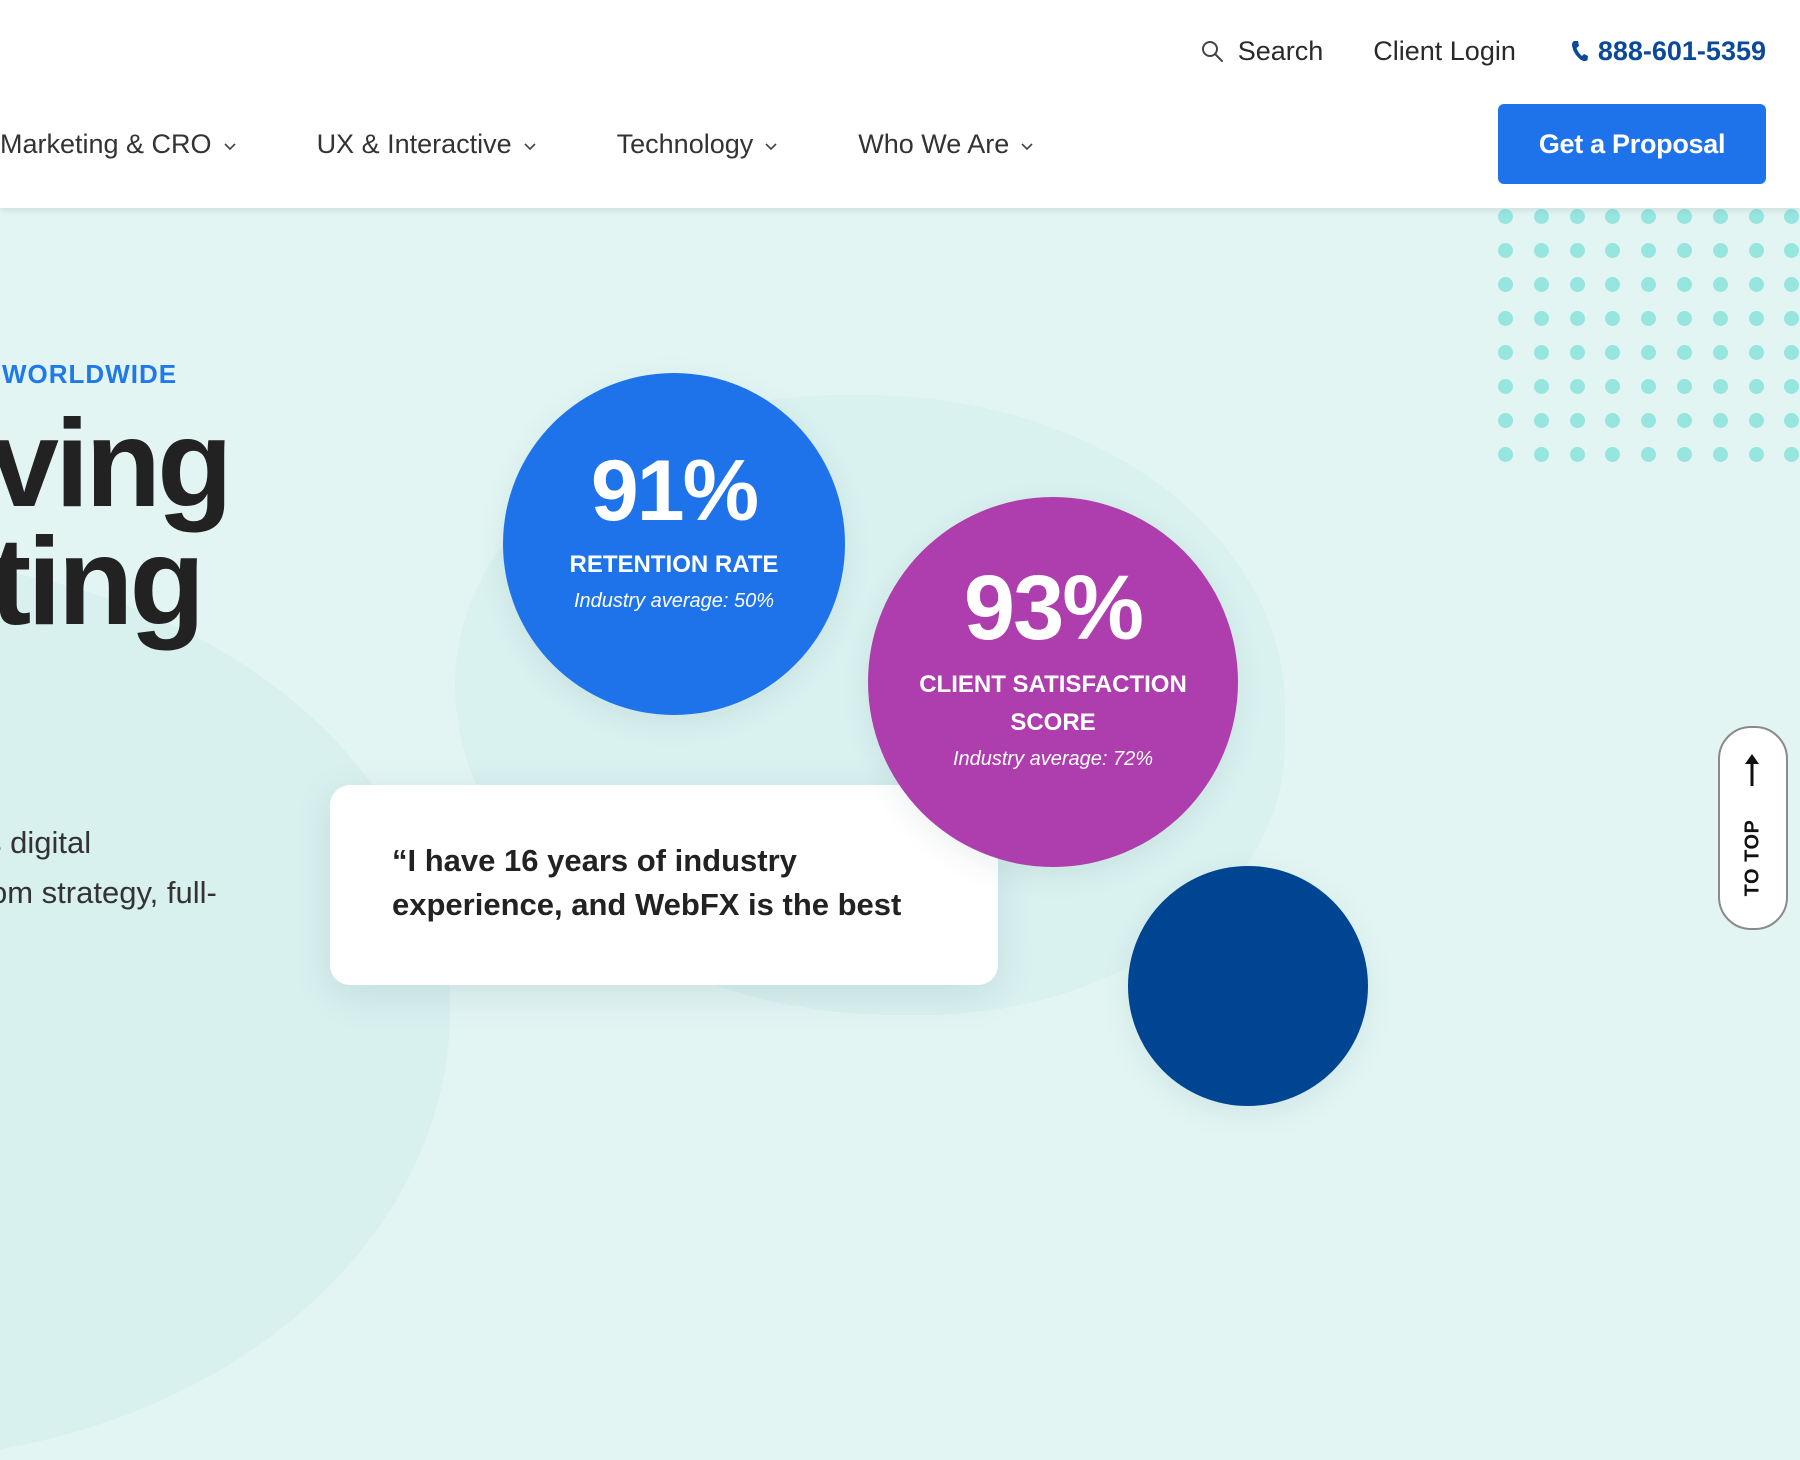  I want to click on nav-item-technology: Technology, so click(698, 144).